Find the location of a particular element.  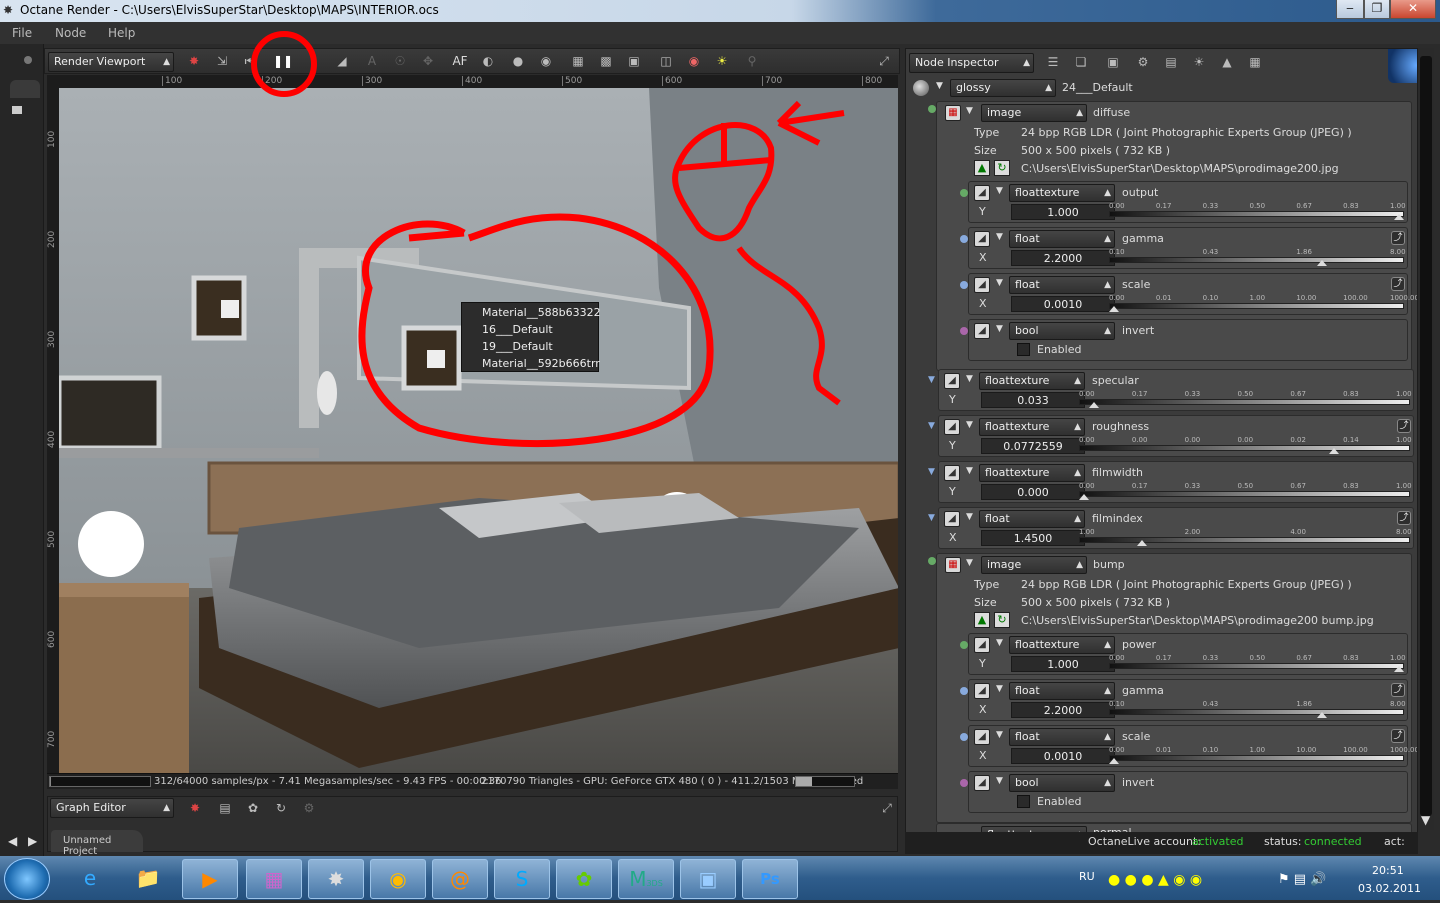

collapse-icon is located at coordinates (17, 110).